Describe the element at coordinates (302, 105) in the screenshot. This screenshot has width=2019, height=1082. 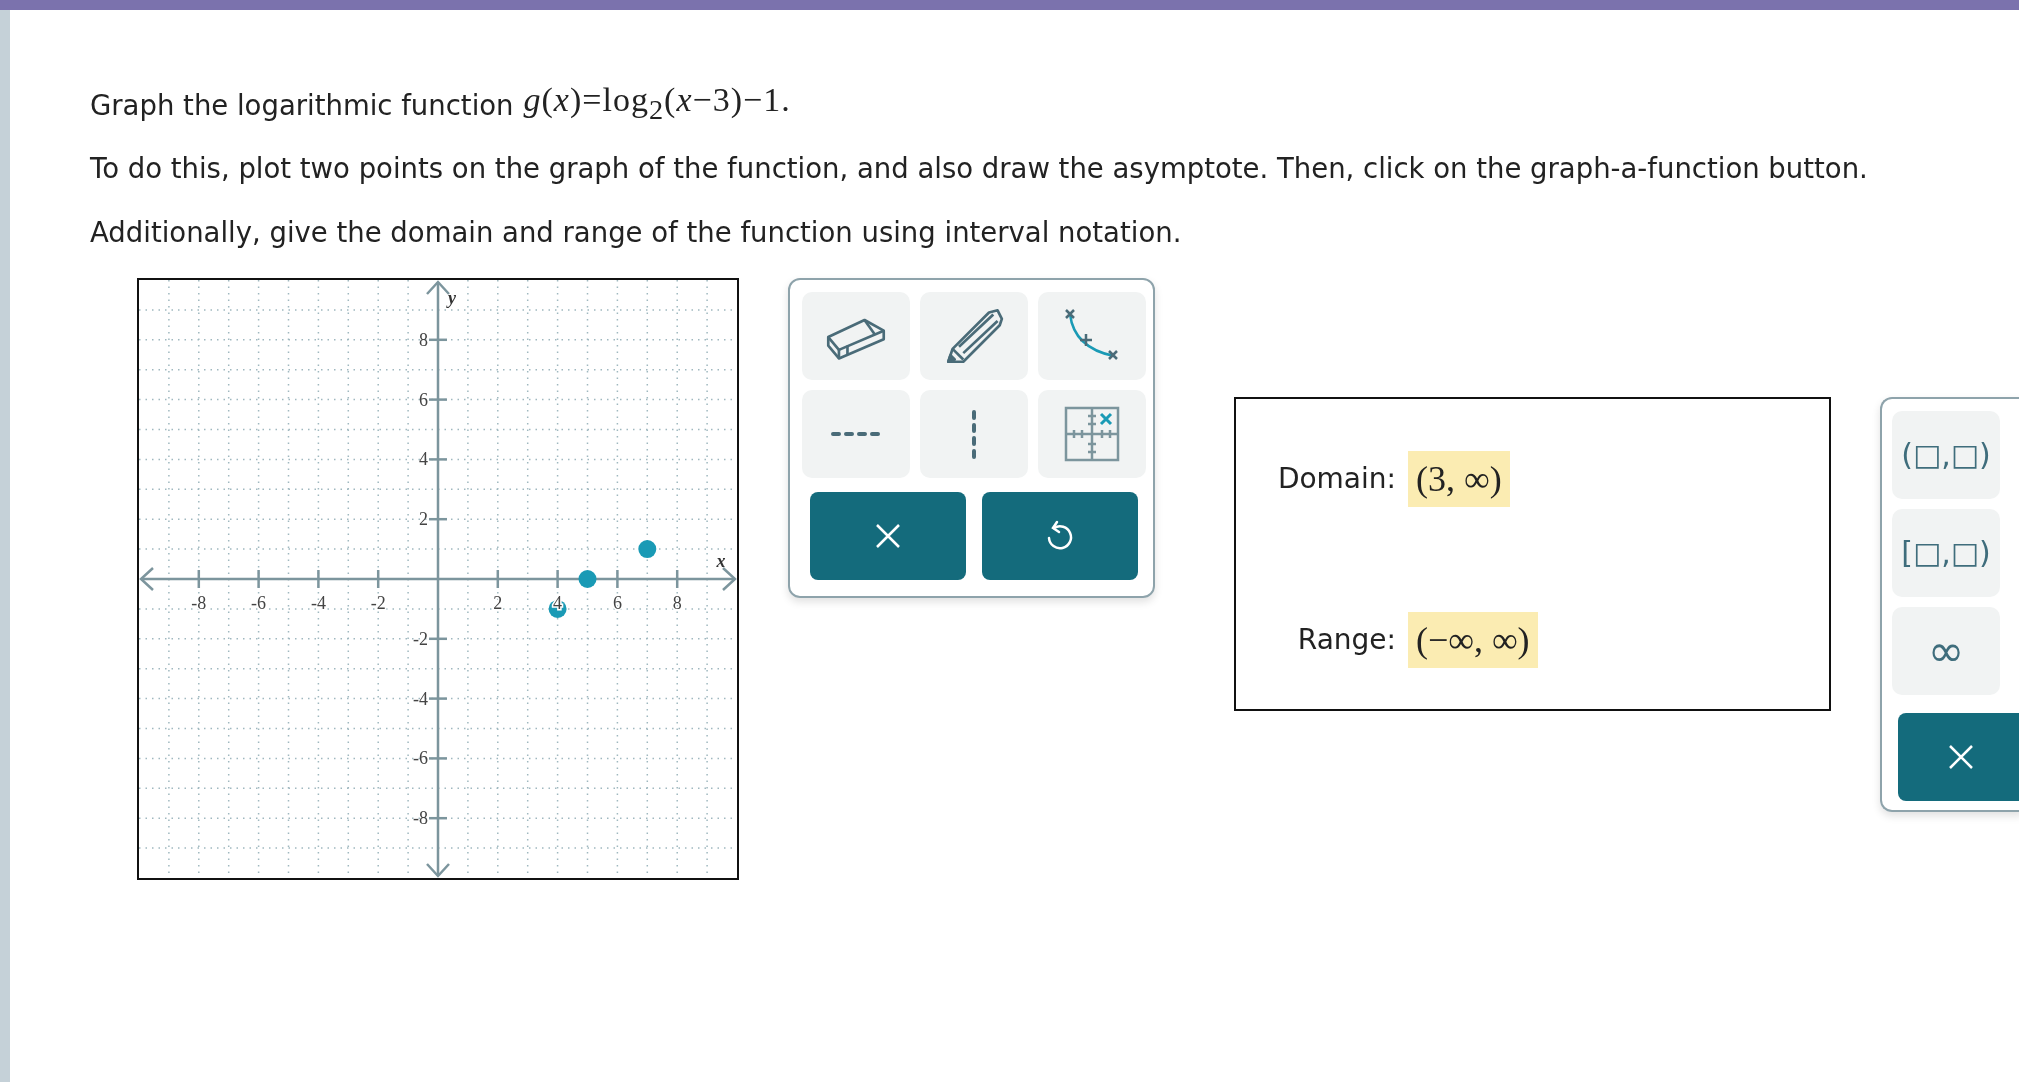
I see `question-text: Graph the logarithmic function` at that location.